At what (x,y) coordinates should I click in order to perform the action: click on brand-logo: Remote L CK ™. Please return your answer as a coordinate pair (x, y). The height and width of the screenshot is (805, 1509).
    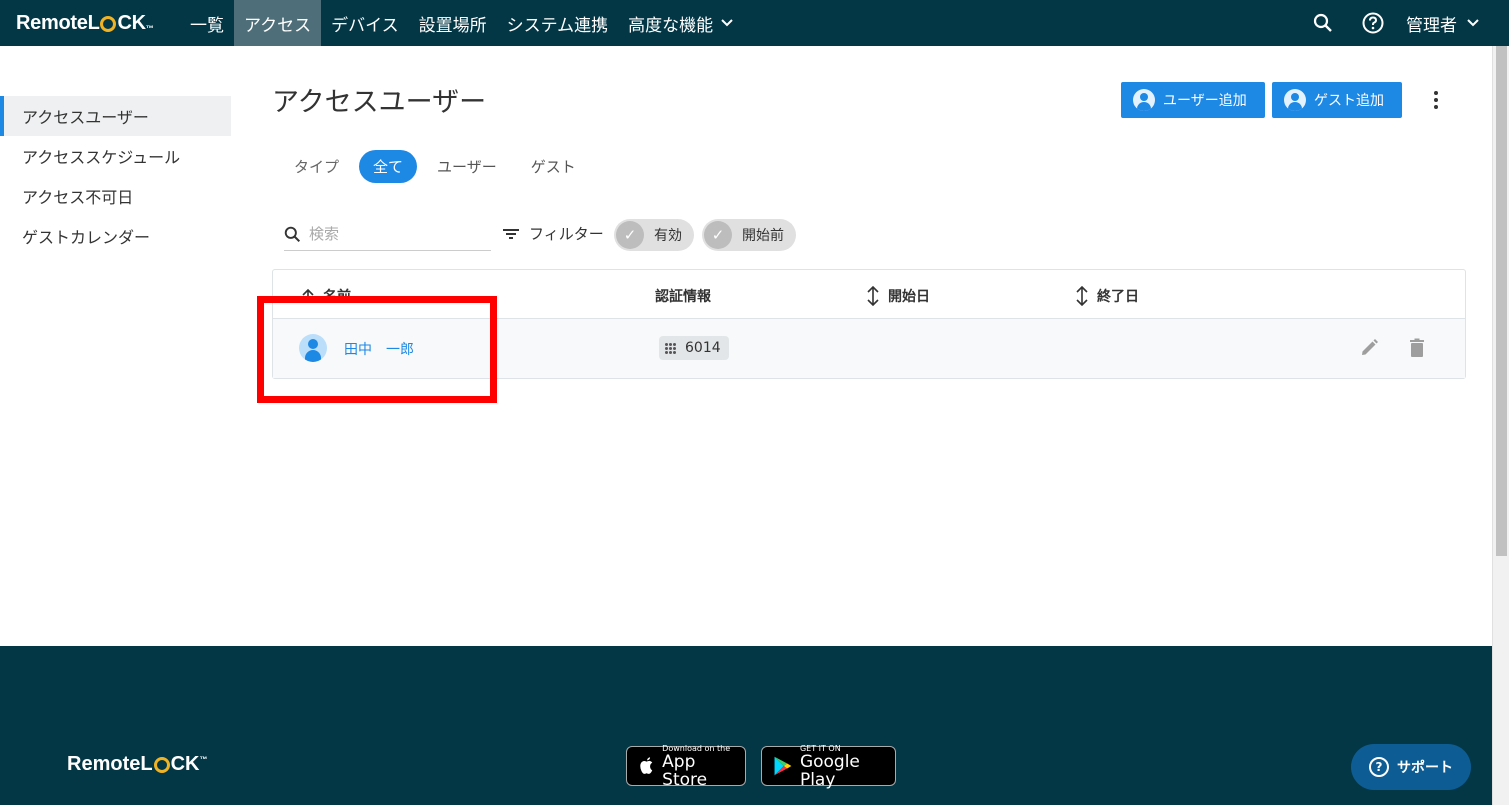
    Looking at the image, I should click on (90, 23).